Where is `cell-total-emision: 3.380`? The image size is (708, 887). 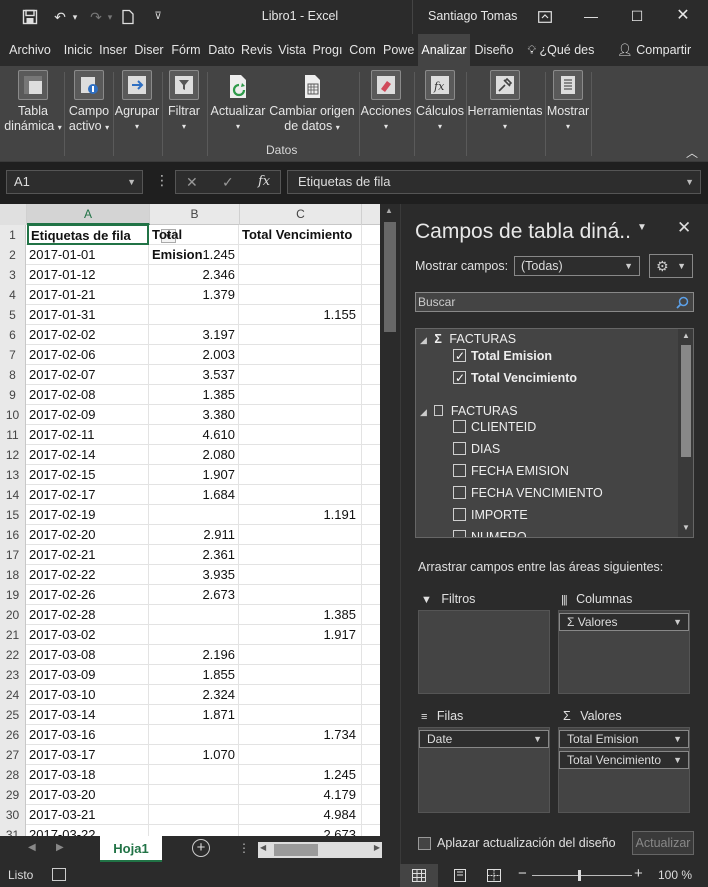 cell-total-emision: 3.380 is located at coordinates (194, 415).